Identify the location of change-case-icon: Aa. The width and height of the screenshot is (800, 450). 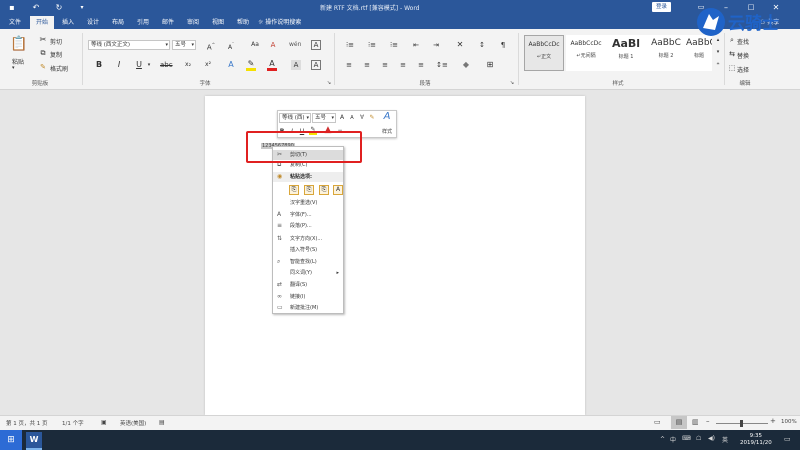
(255, 45).